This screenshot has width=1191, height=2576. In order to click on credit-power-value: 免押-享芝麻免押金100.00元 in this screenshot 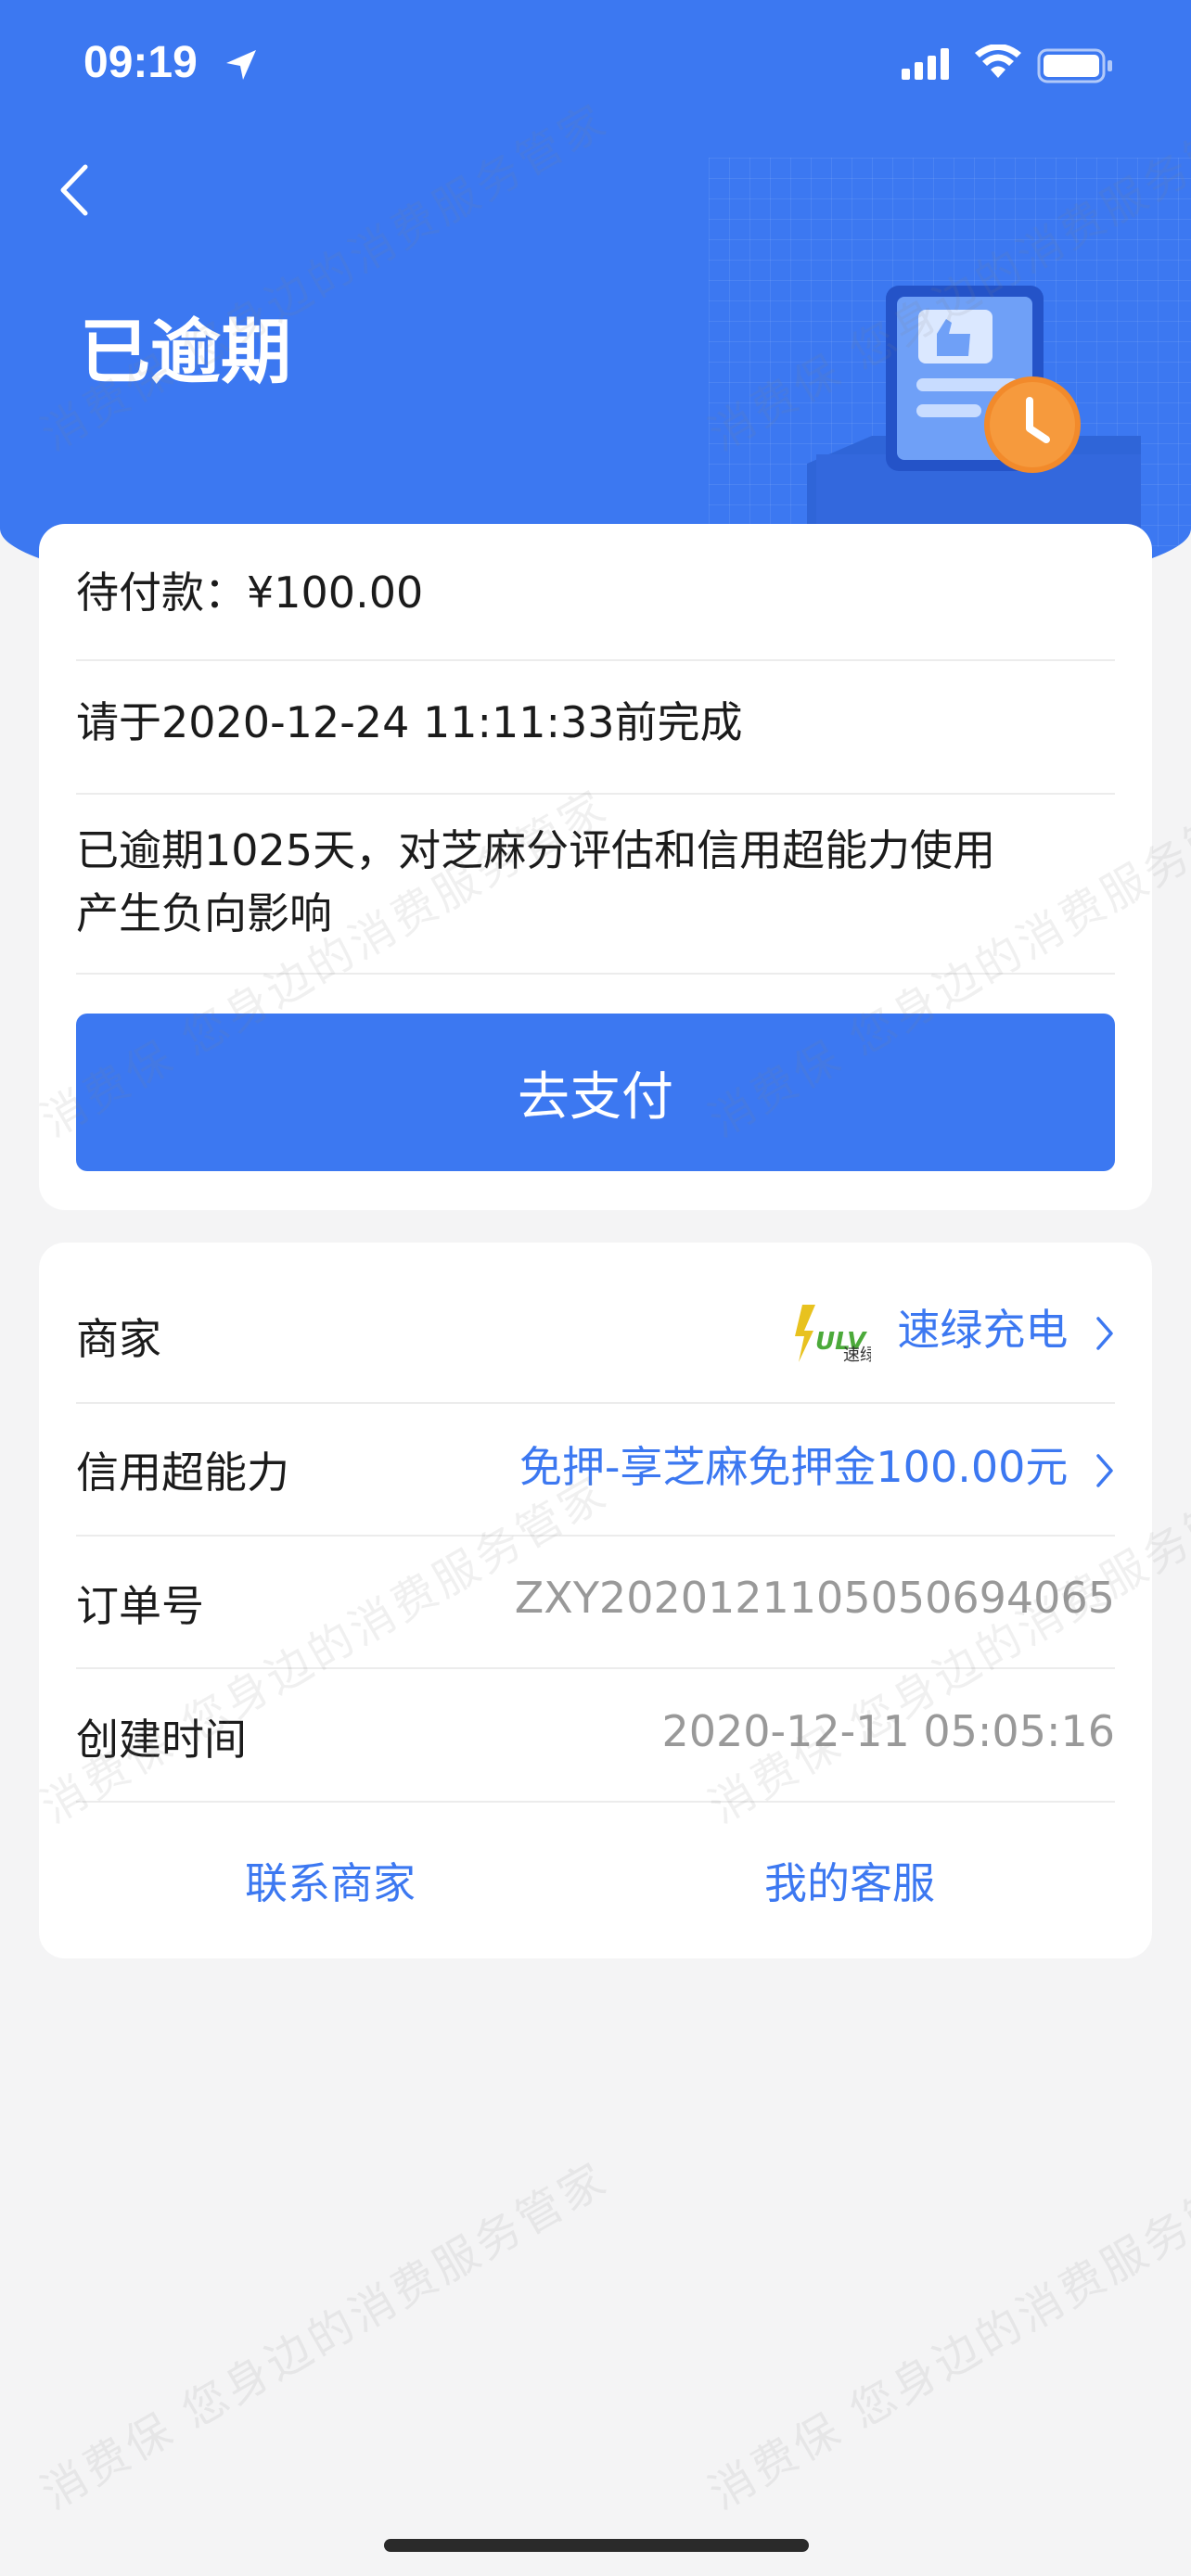, I will do `click(794, 1467)`.